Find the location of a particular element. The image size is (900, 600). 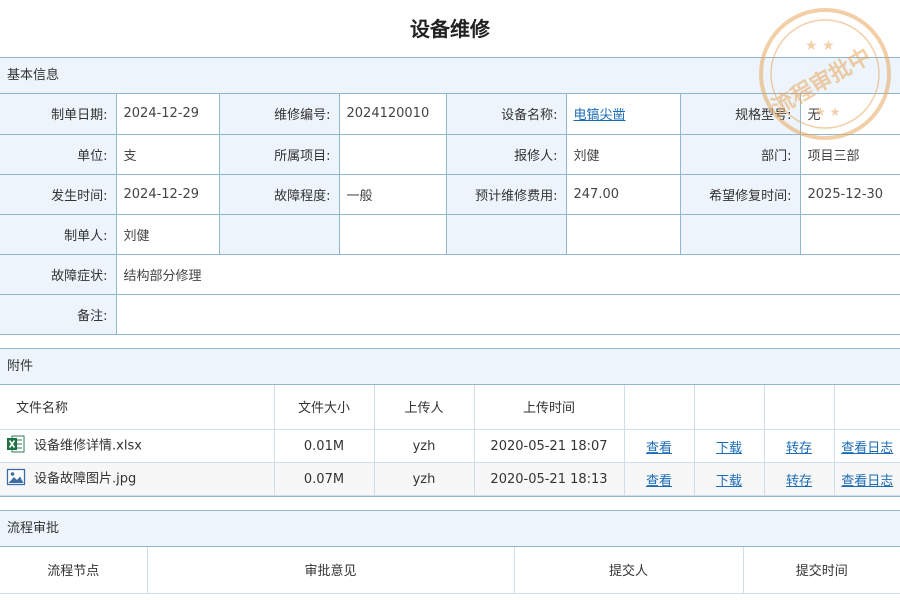

reporter-label: 报修人: is located at coordinates (506, 154).